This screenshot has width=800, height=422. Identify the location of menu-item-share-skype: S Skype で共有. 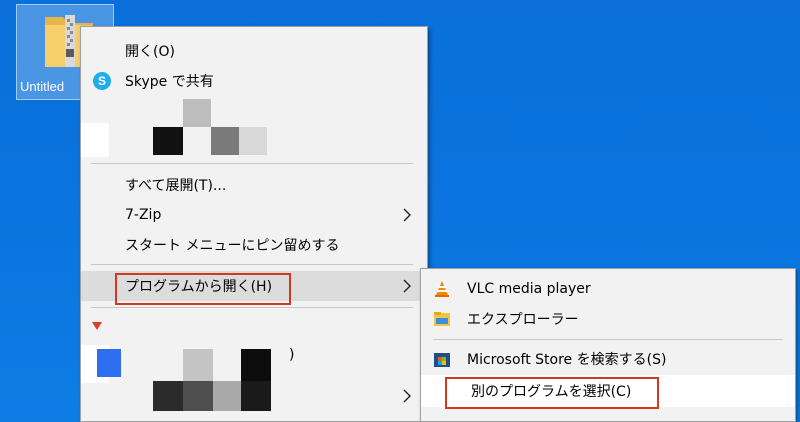
(254, 81).